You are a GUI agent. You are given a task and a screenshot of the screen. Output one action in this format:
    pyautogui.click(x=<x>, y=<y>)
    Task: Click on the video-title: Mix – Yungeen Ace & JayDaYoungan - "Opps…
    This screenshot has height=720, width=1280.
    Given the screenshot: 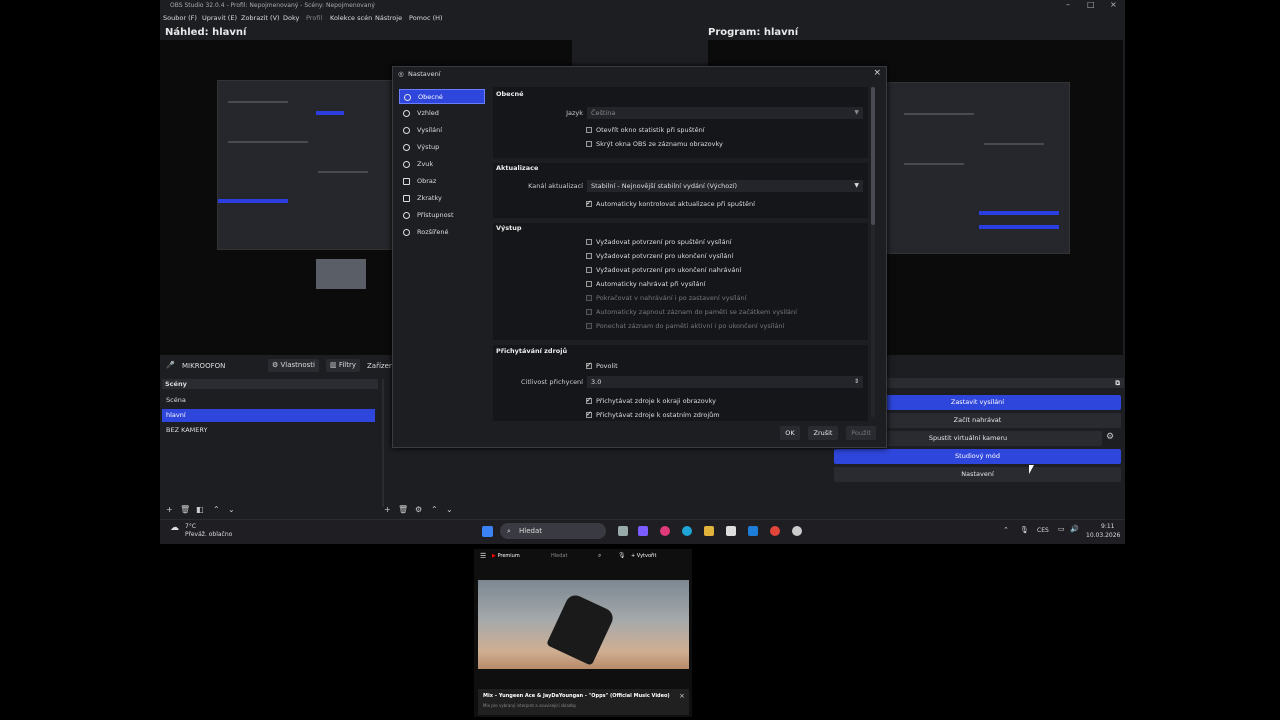 What is the action you would take?
    pyautogui.click(x=578, y=696)
    